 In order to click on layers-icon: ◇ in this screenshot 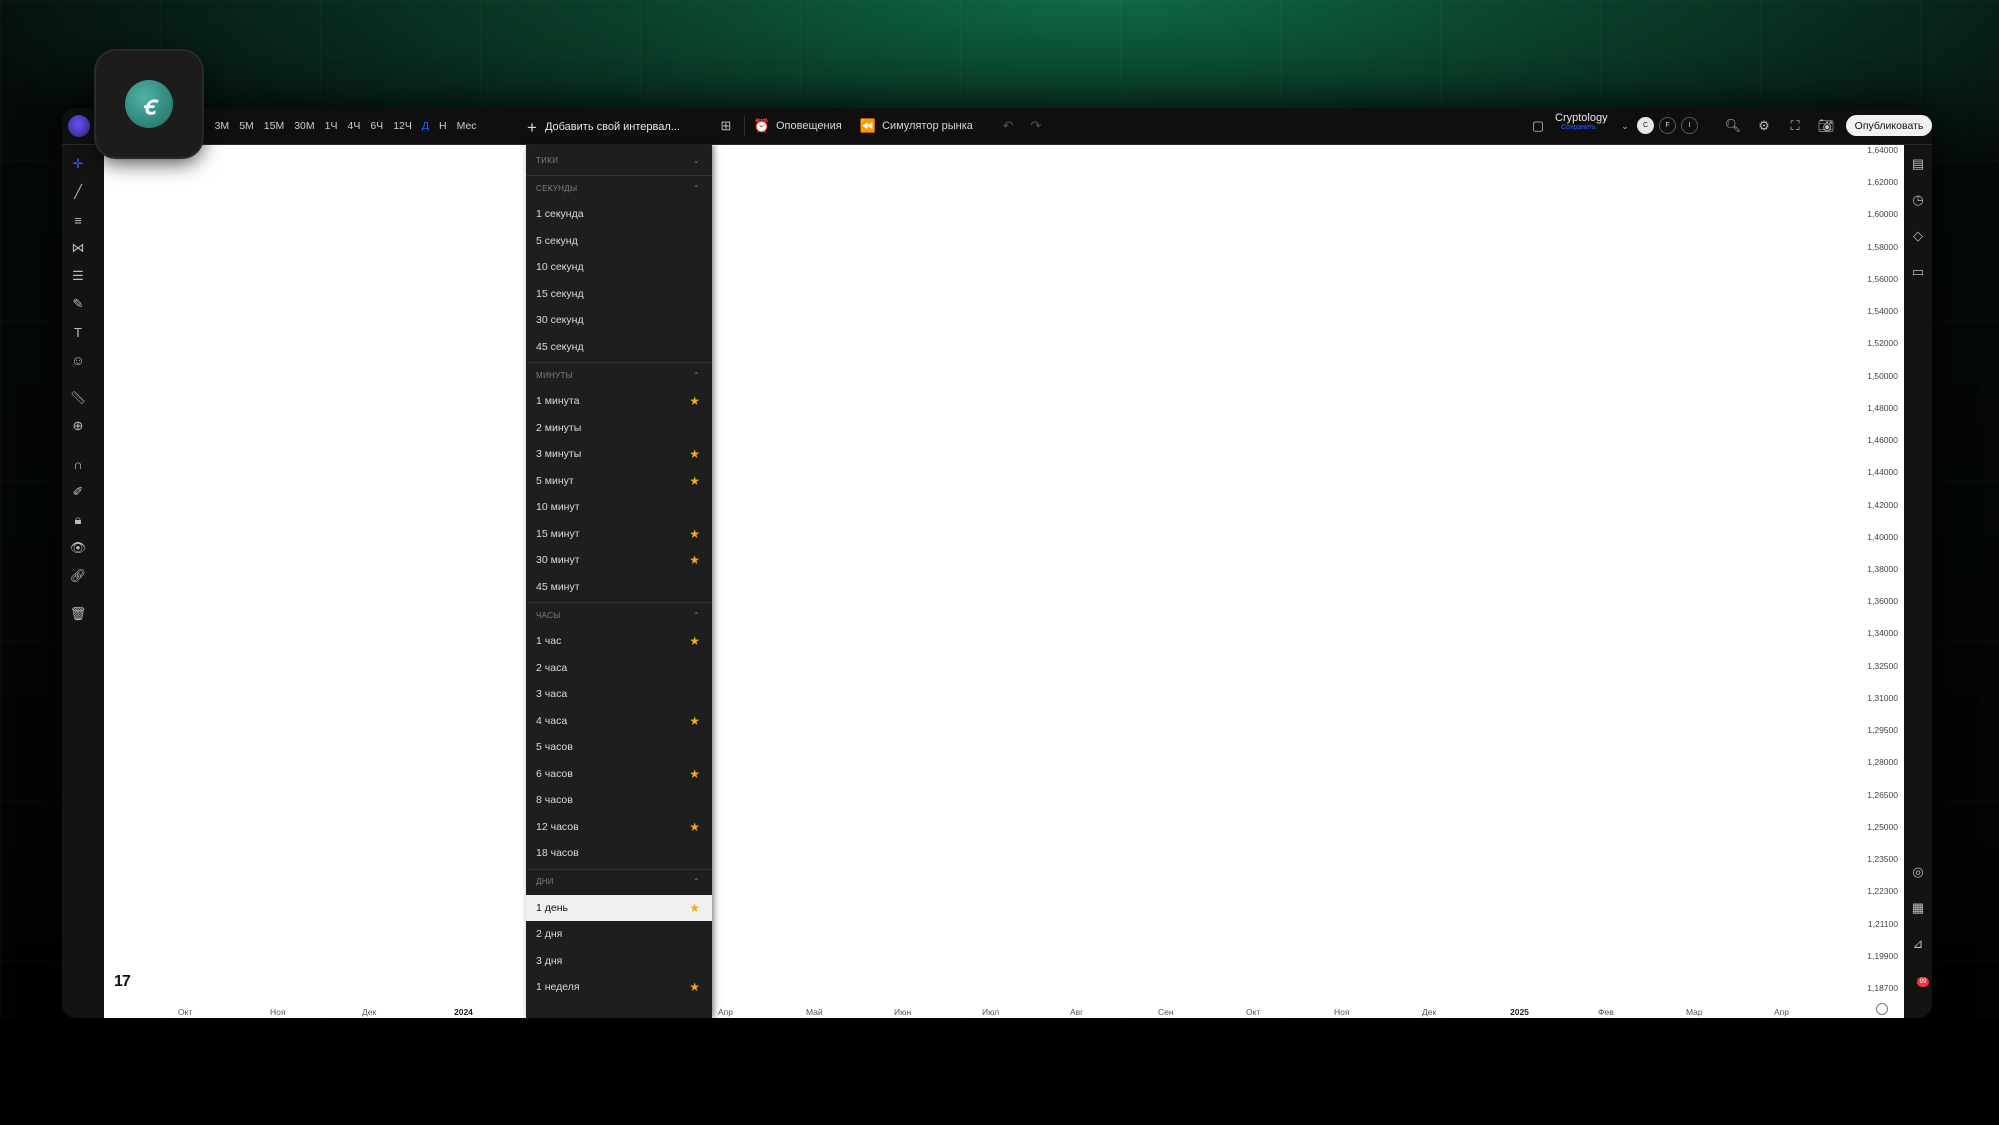, I will do `click(1918, 236)`.